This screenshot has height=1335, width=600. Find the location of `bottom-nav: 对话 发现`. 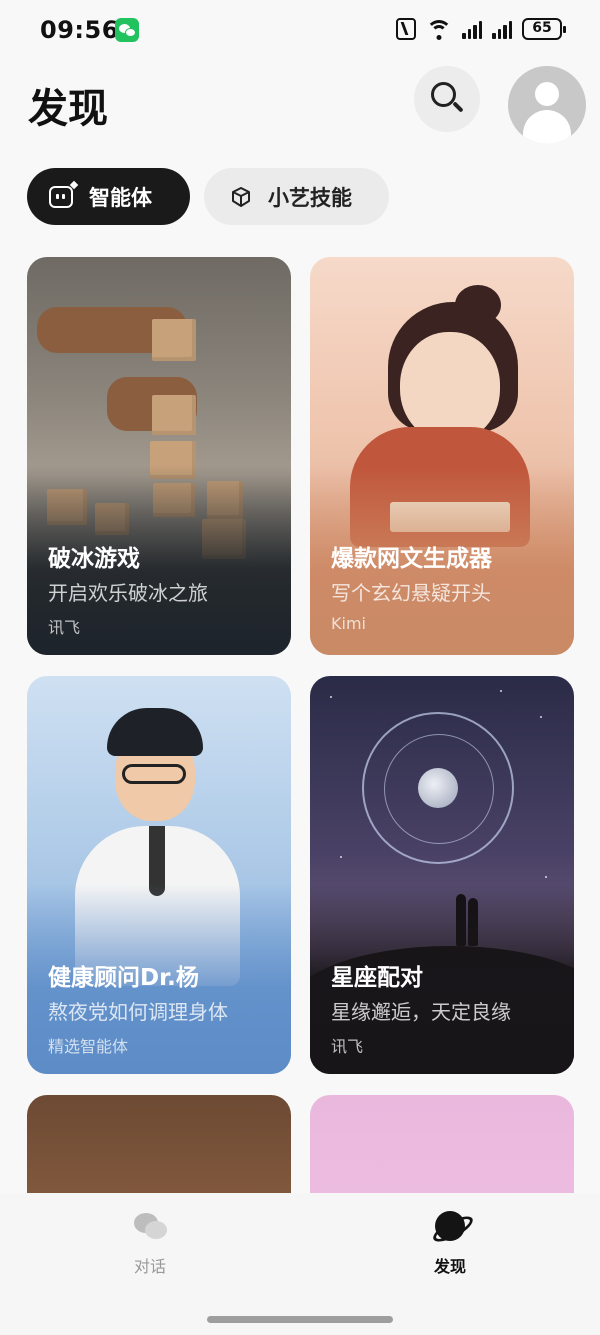

bottom-nav: 对话 发现 is located at coordinates (300, 1264).